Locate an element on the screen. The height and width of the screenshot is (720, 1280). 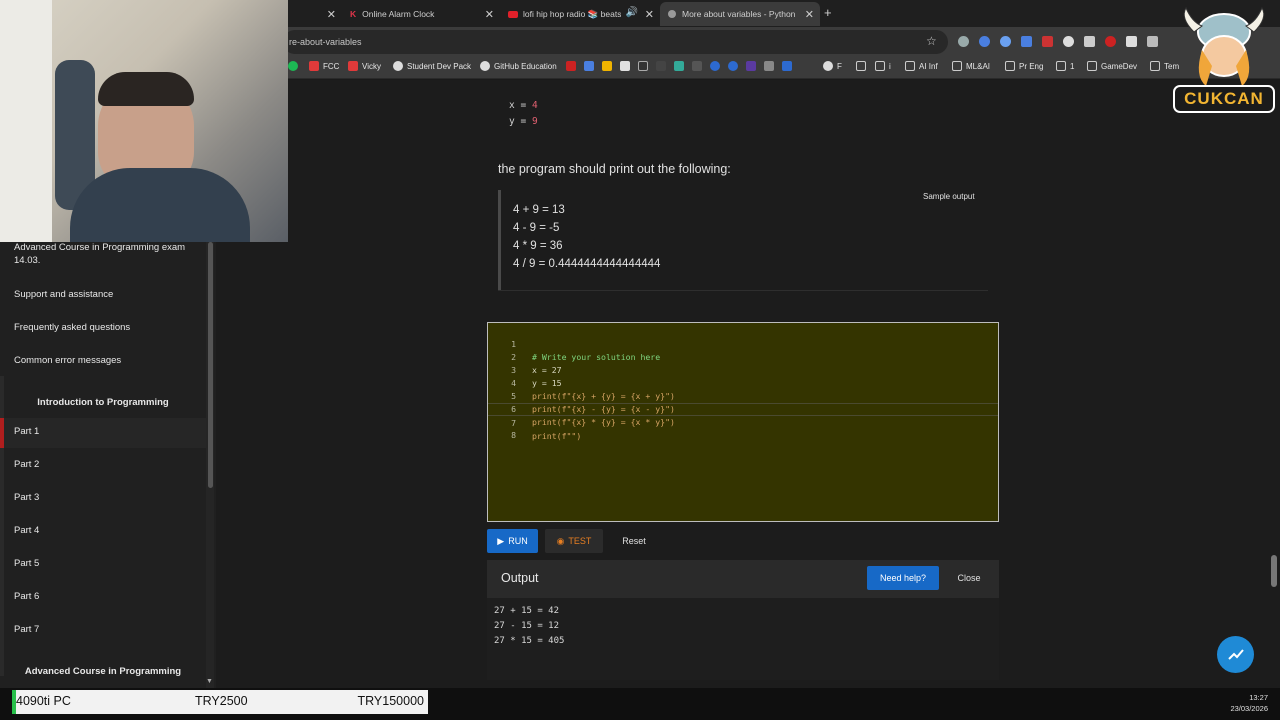
need-help-button: Need help? is located at coordinates (903, 578).